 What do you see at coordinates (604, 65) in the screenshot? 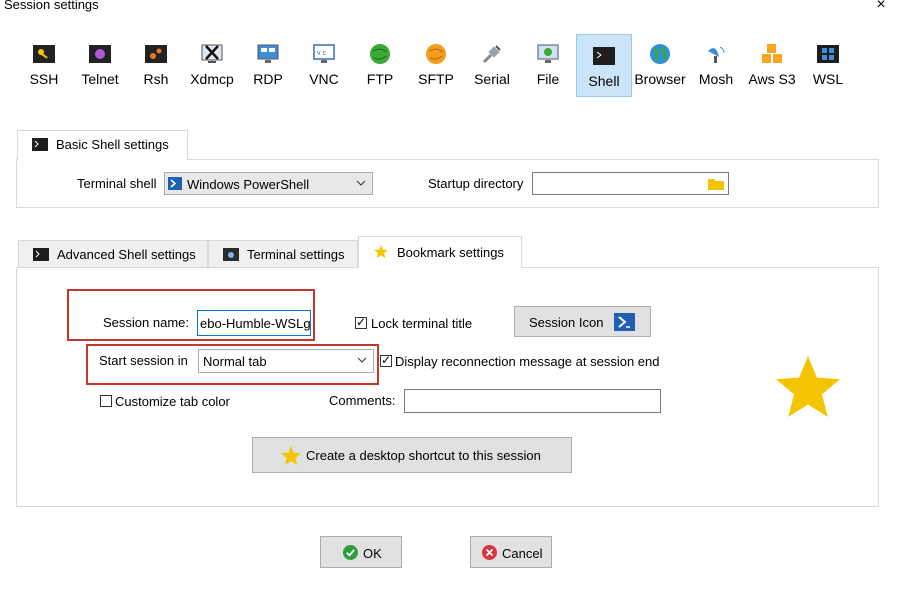
I see `session-type-shell: Shell` at bounding box center [604, 65].